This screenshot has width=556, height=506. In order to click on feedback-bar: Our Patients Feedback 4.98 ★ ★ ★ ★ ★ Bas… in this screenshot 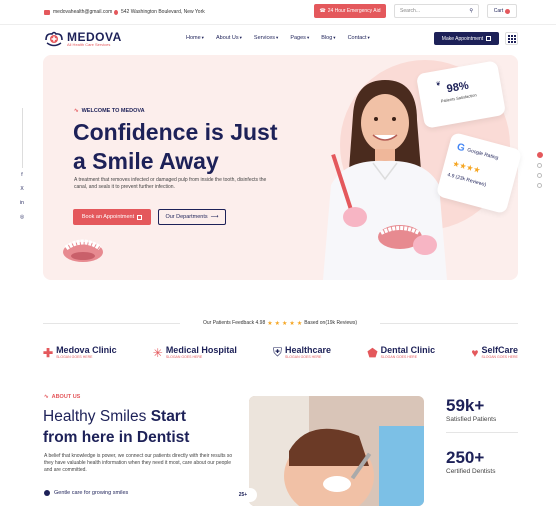, I will do `click(280, 323)`.